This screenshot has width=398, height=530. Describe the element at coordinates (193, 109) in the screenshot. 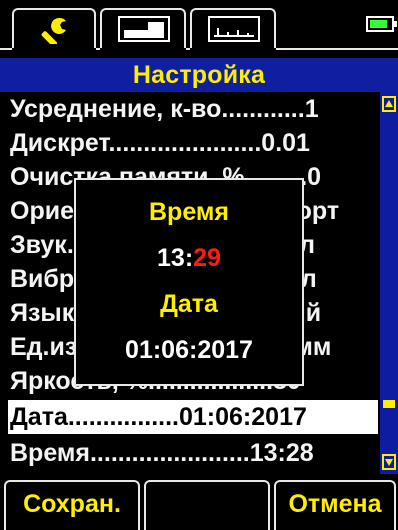

I see `menu-item-averaging: Усреднение, к-во............1` at that location.